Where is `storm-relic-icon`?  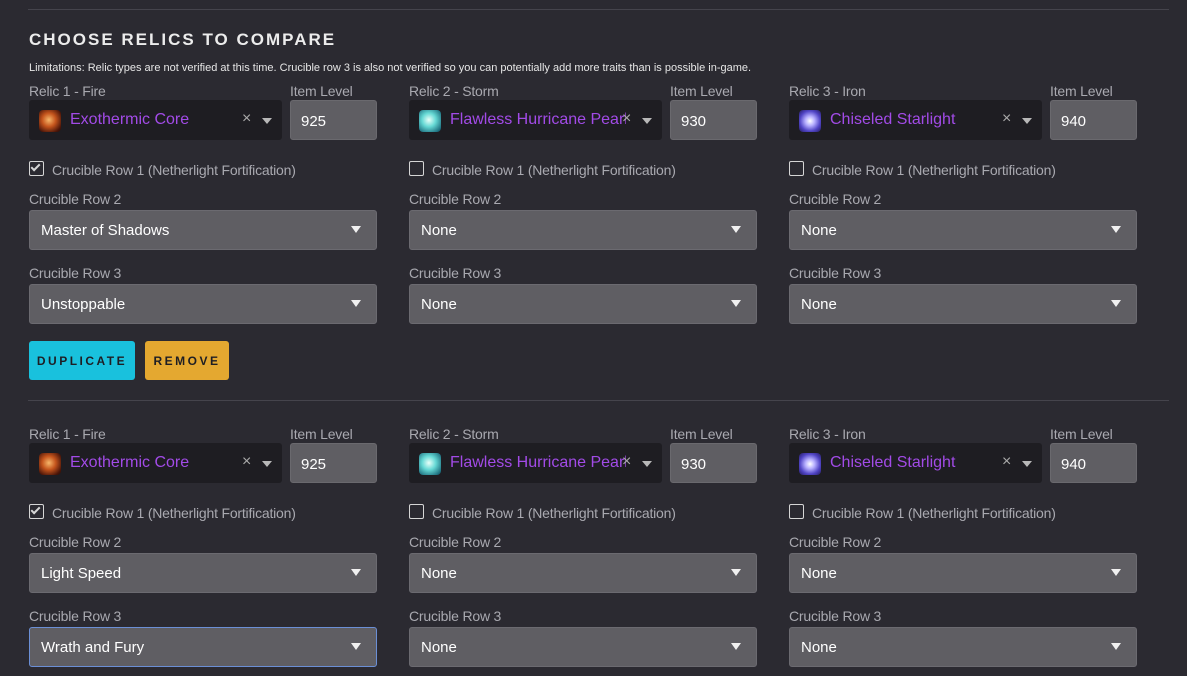
storm-relic-icon is located at coordinates (430, 121).